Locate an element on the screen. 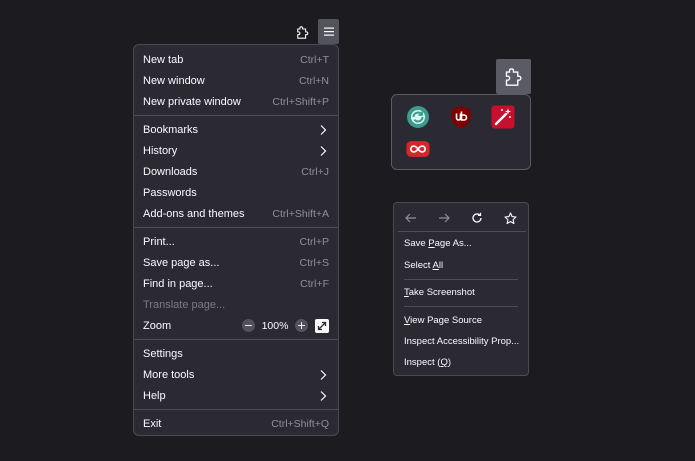 This screenshot has height=461, width=695. fullscreen-button is located at coordinates (322, 325).